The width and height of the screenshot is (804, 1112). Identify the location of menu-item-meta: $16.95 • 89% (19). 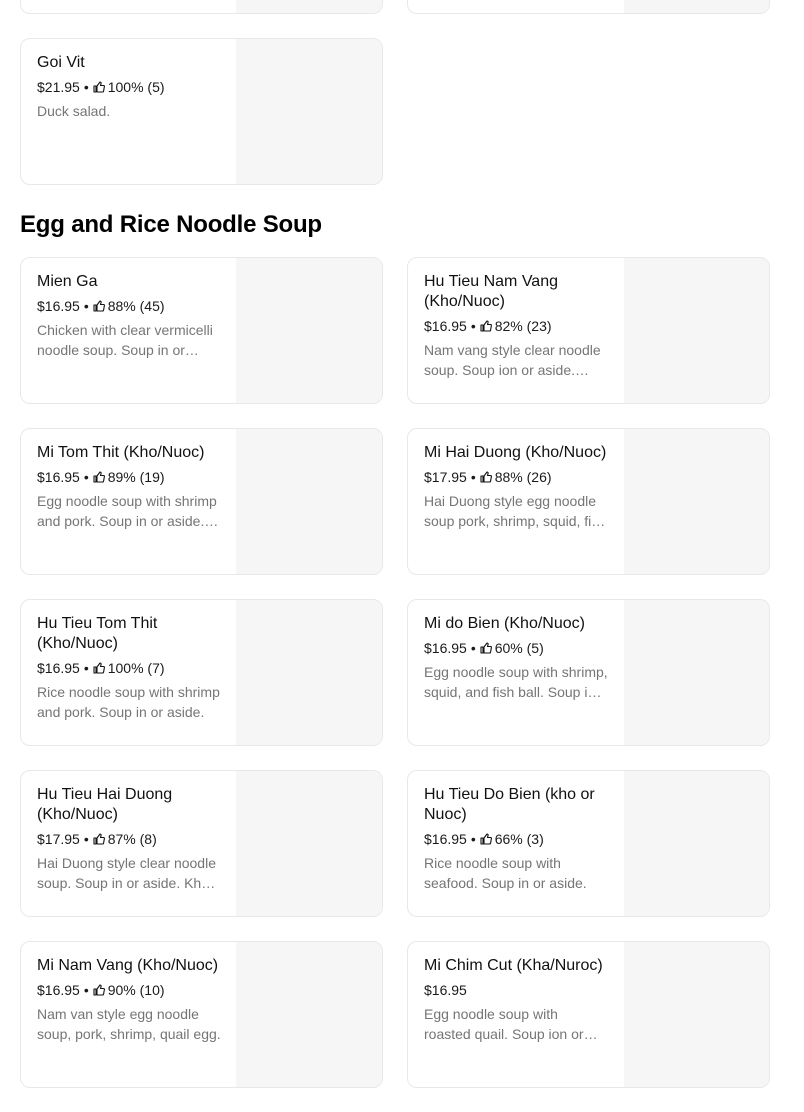
(130, 477).